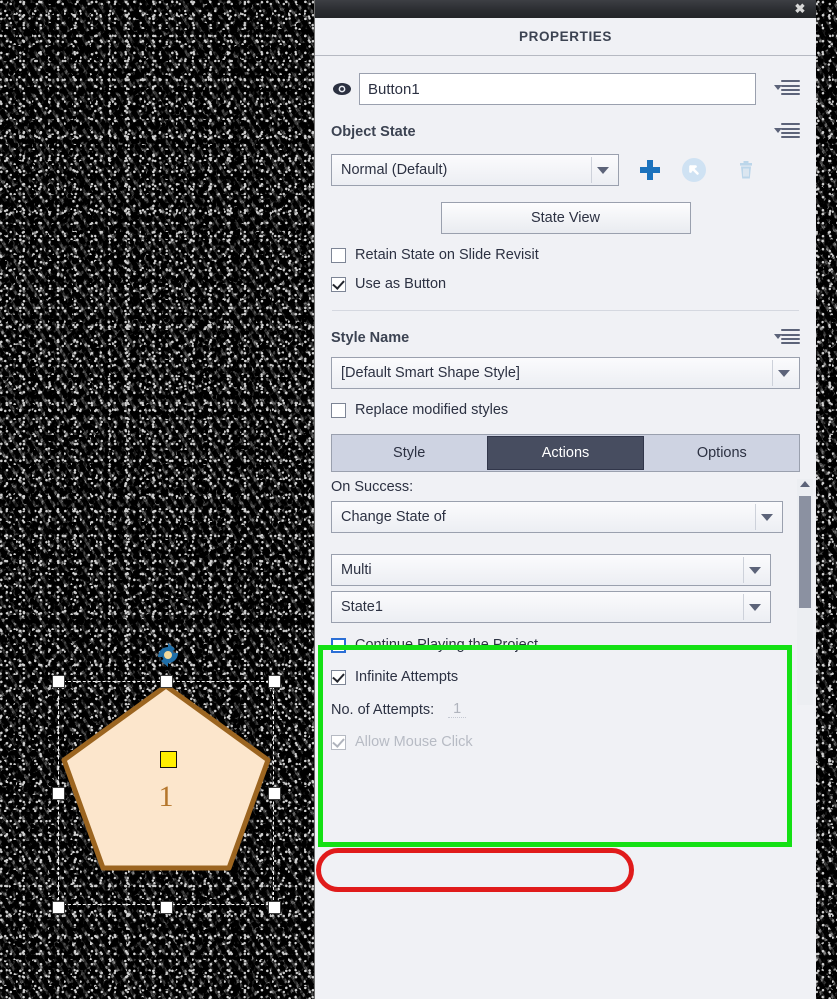 The width and height of the screenshot is (837, 999). Describe the element at coordinates (475, 170) in the screenshot. I see `object-state-dropdown: Normal (Default)` at that location.